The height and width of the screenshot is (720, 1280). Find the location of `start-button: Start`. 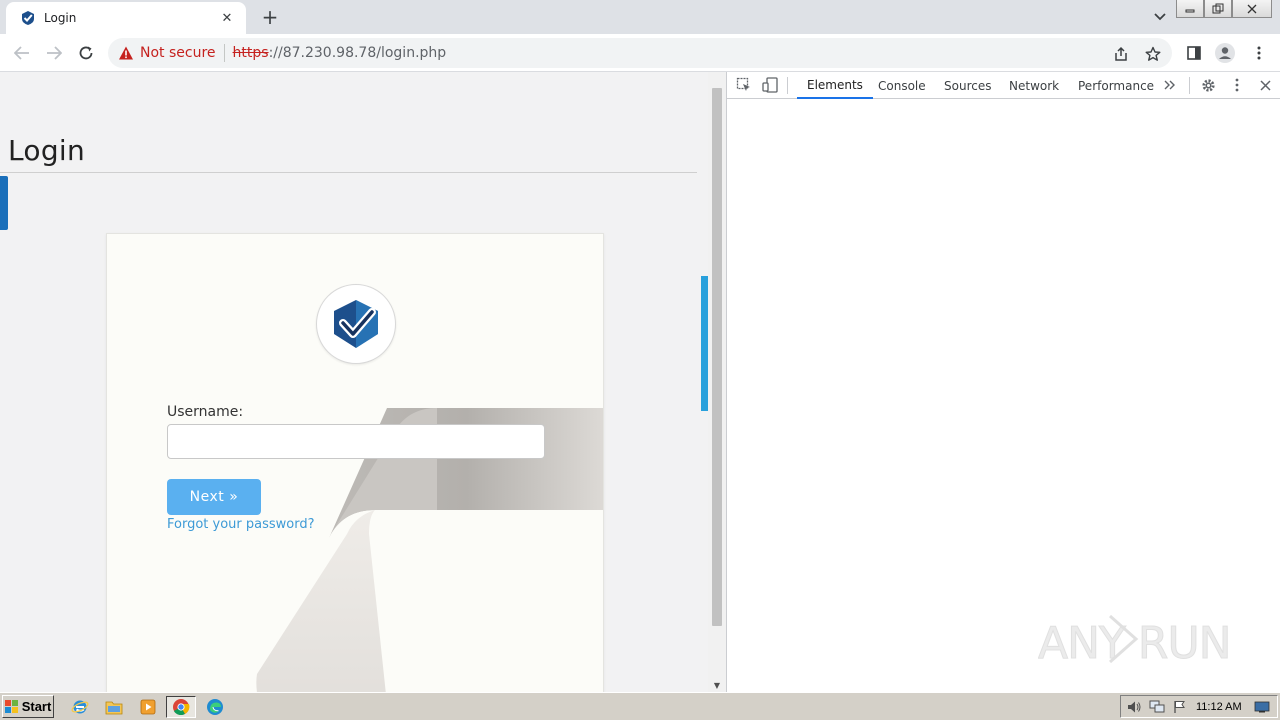

start-button: Start is located at coordinates (28, 706).